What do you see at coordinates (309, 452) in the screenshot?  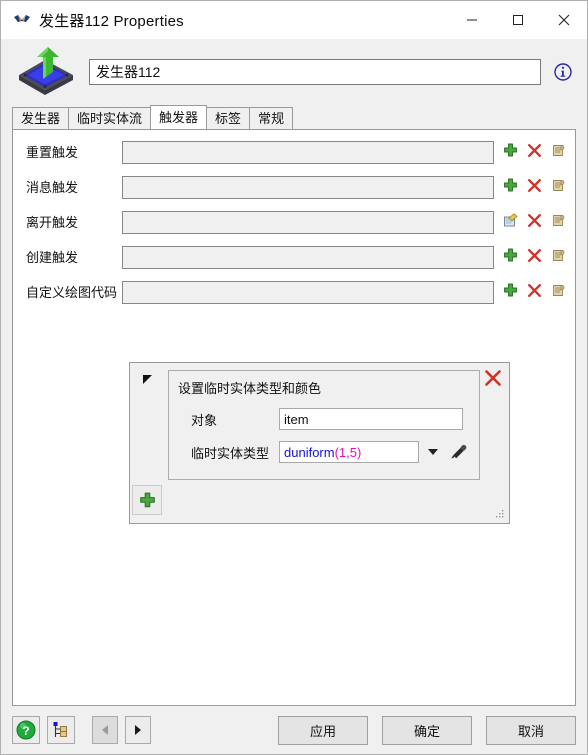 I see `code-function-token: duniform` at bounding box center [309, 452].